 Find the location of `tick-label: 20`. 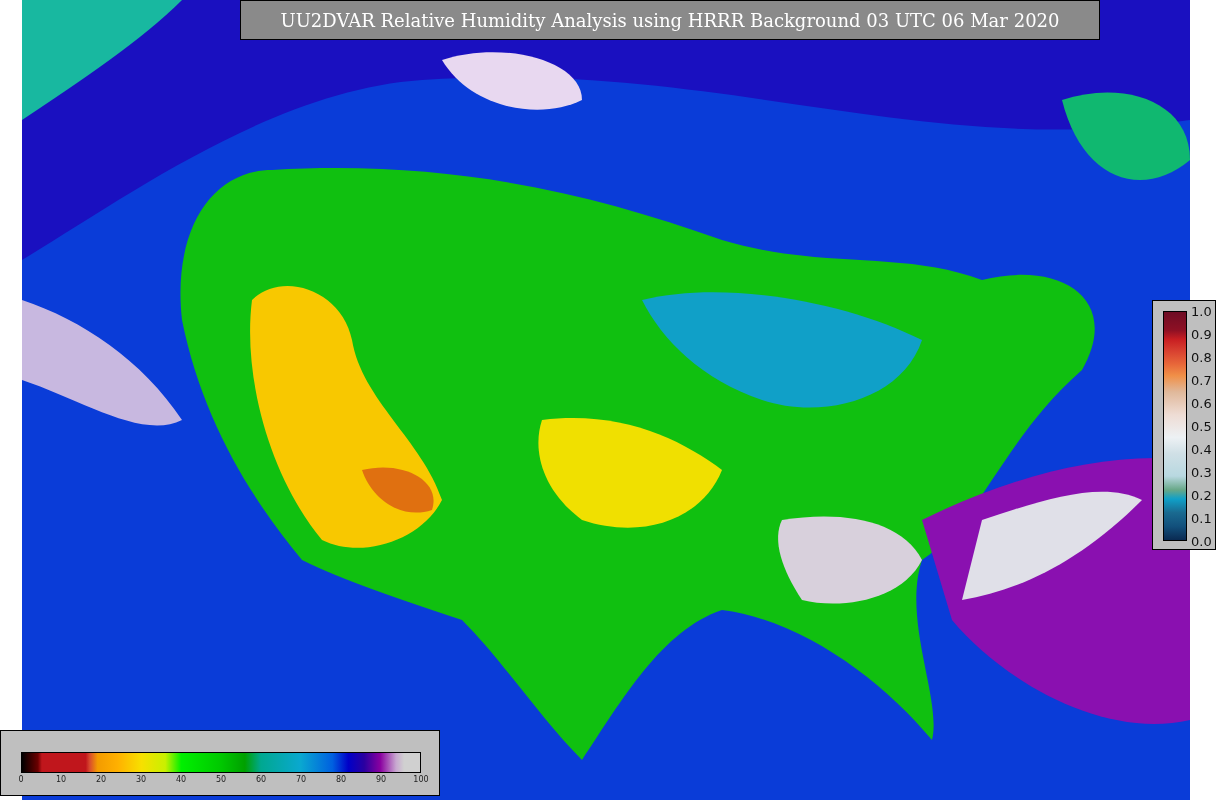

tick-label: 20 is located at coordinates (101, 780).